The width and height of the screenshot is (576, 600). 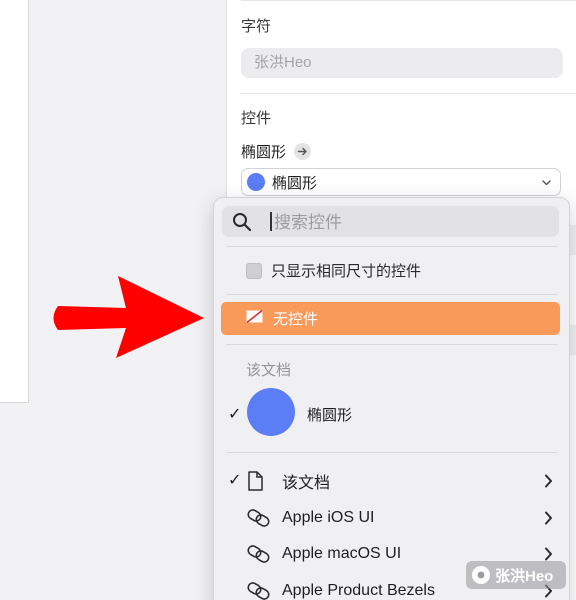 I want to click on library-label: 该文档, so click(x=306, y=483).